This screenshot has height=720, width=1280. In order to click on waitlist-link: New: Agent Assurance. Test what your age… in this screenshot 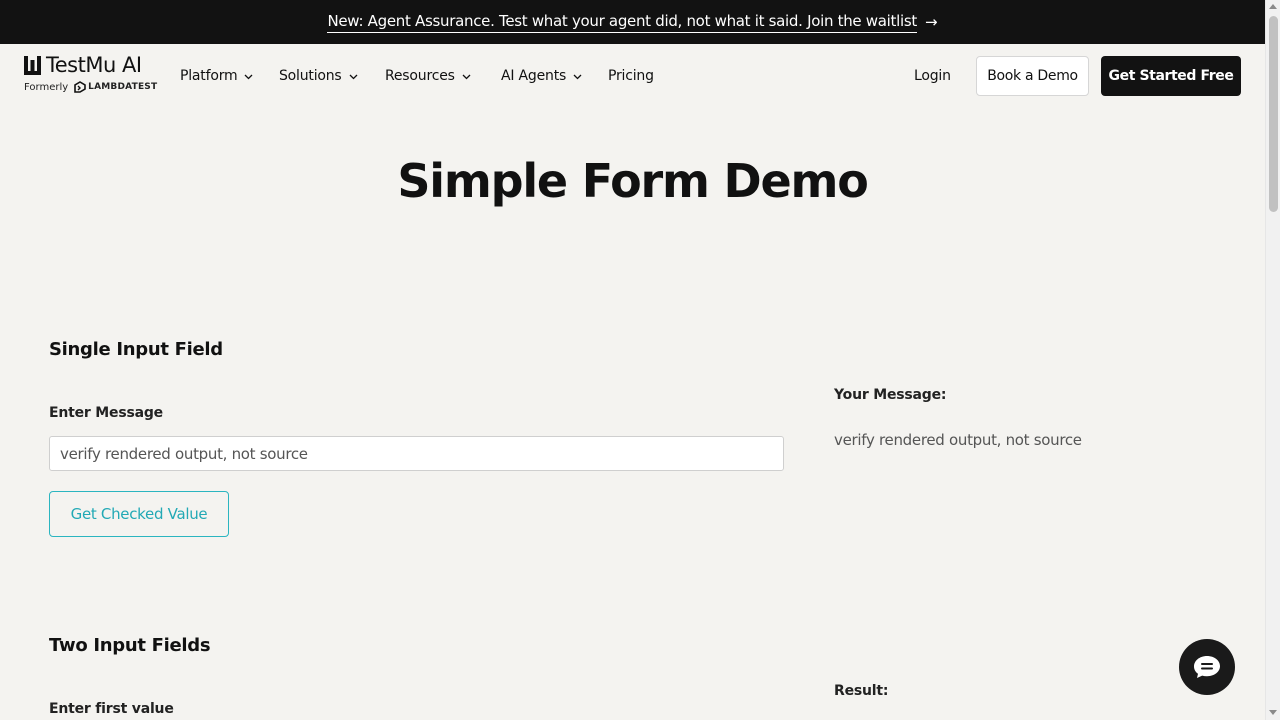, I will do `click(622, 22)`.